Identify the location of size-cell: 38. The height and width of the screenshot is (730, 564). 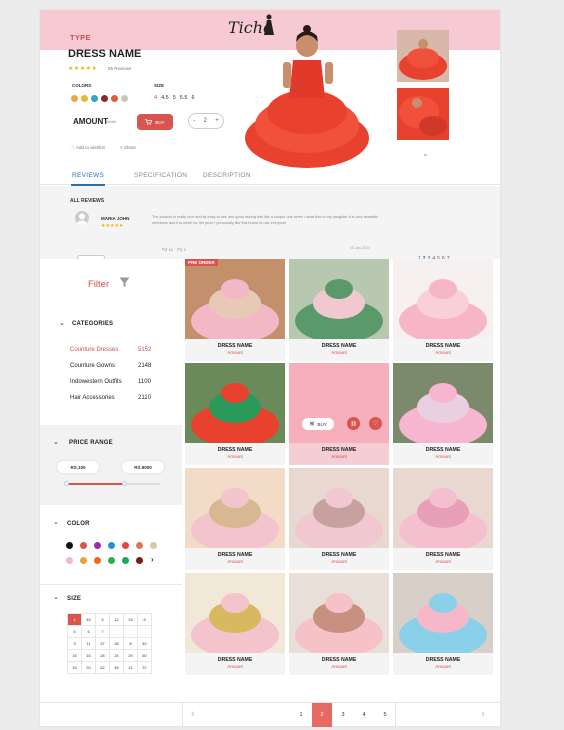
(117, 644).